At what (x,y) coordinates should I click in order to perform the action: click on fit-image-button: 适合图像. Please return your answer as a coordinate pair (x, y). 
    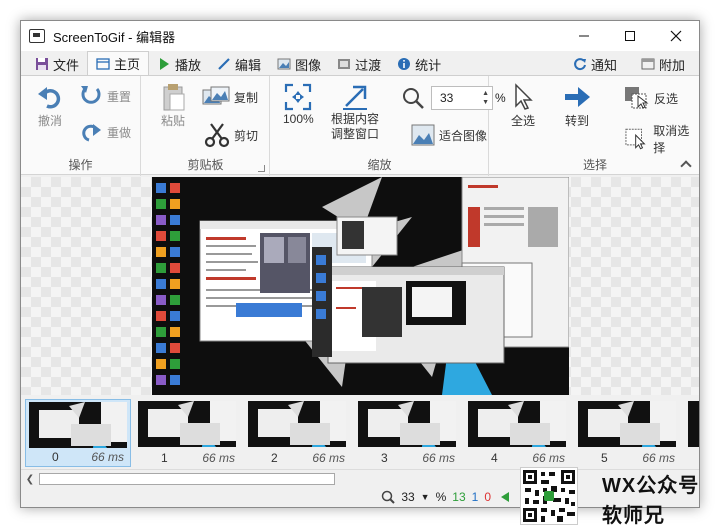
    Looking at the image, I should click on (449, 135).